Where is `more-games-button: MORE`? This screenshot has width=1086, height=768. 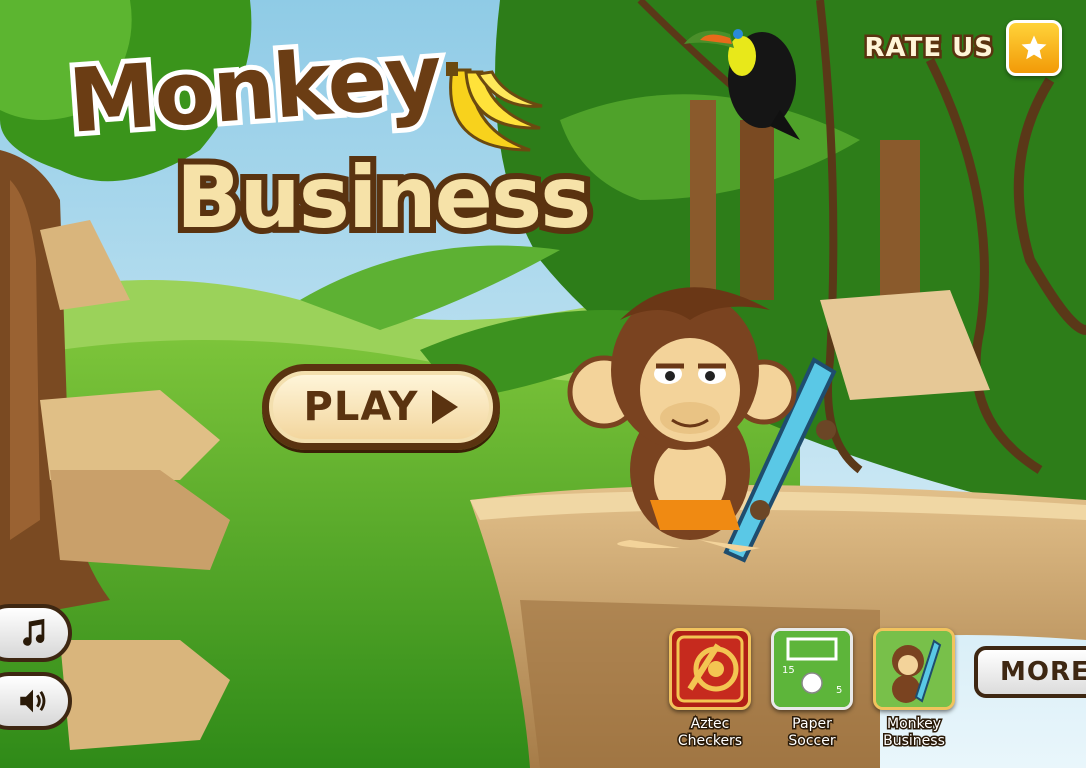
more-games-button: MORE is located at coordinates (1030, 672).